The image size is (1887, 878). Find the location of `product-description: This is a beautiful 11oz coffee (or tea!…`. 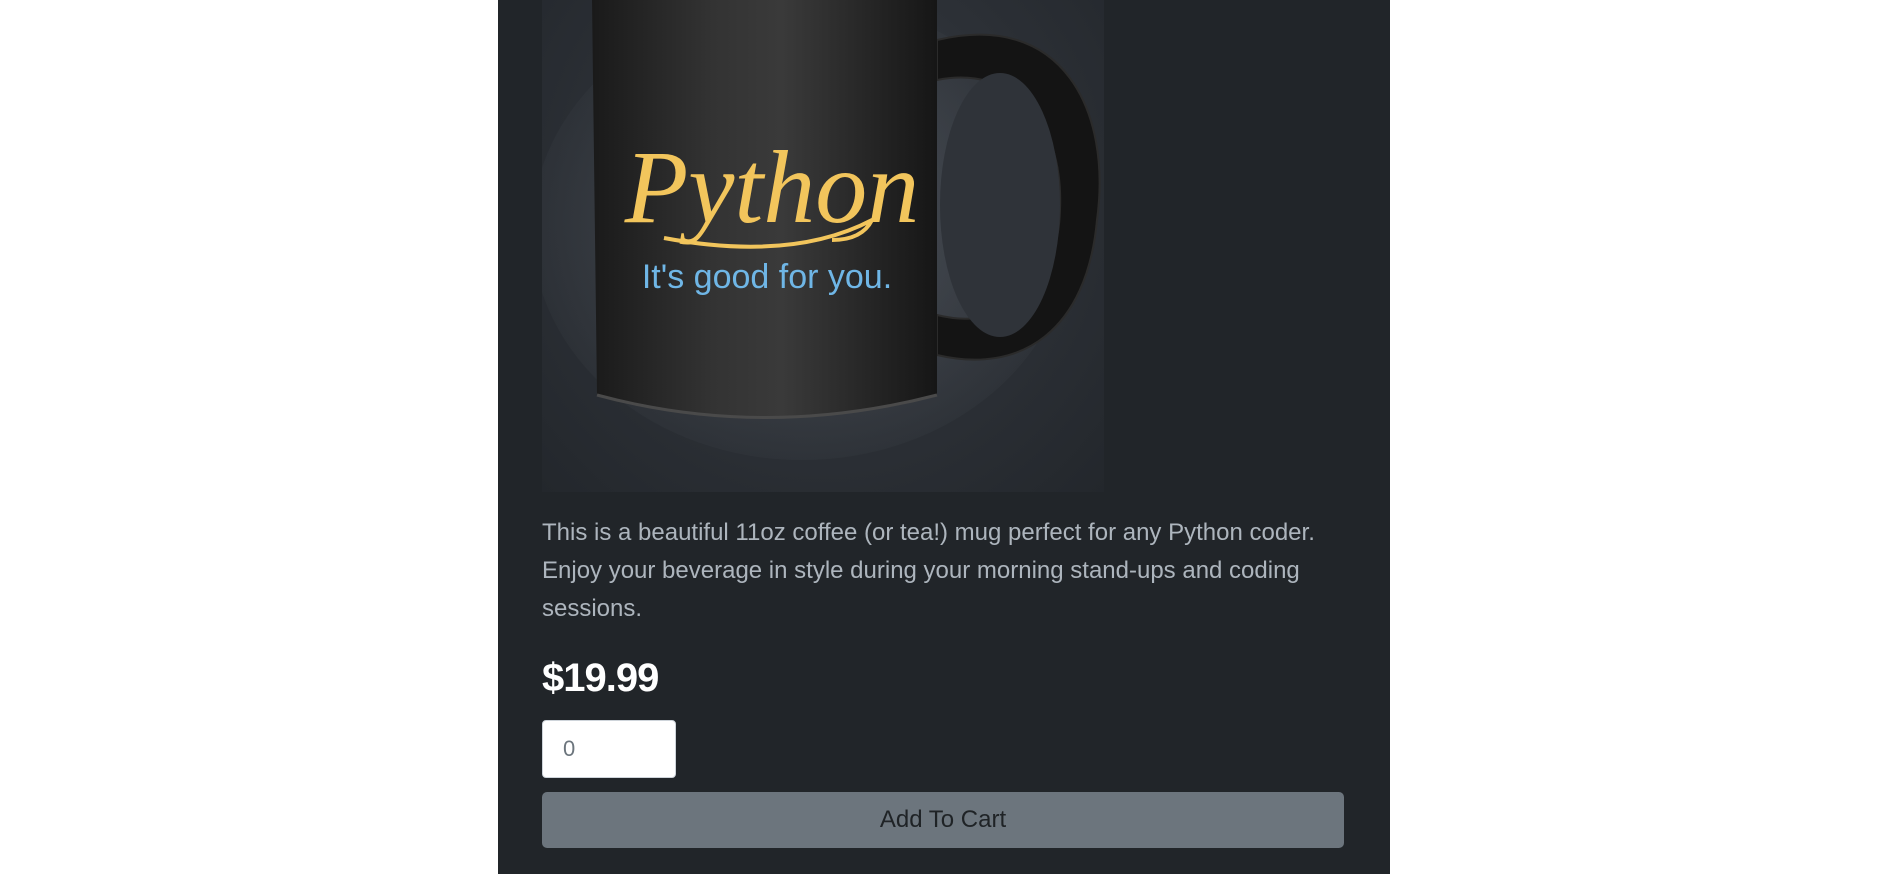

product-description: This is a beautiful 11oz coffee (or tea!… is located at coordinates (928, 570).